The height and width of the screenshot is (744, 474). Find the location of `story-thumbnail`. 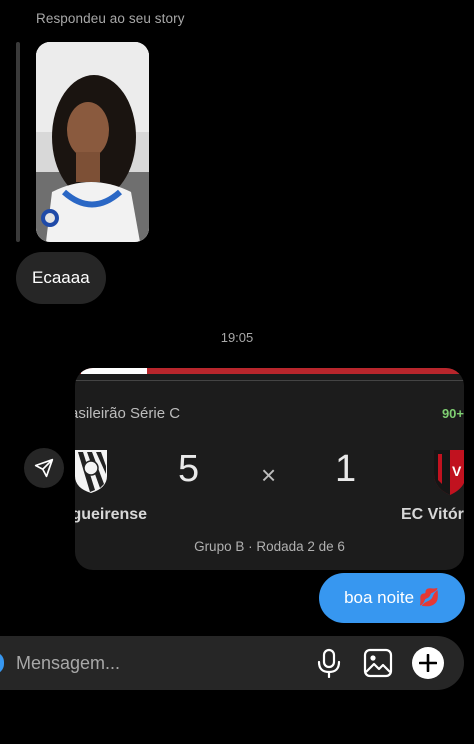

story-thumbnail is located at coordinates (92, 142).